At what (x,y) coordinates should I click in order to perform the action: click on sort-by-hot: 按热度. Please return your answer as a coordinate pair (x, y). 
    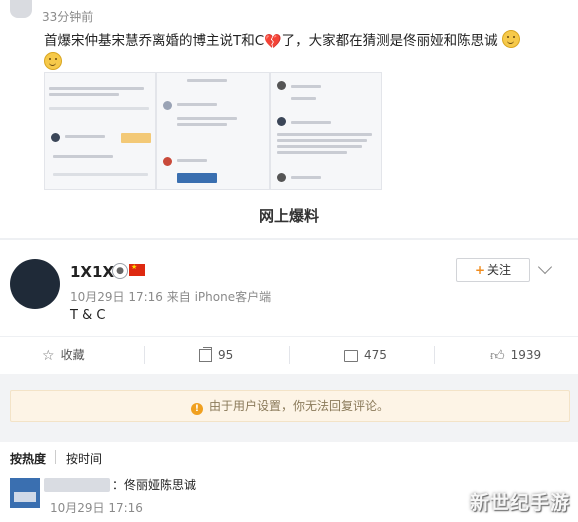
    Looking at the image, I should click on (28, 458).